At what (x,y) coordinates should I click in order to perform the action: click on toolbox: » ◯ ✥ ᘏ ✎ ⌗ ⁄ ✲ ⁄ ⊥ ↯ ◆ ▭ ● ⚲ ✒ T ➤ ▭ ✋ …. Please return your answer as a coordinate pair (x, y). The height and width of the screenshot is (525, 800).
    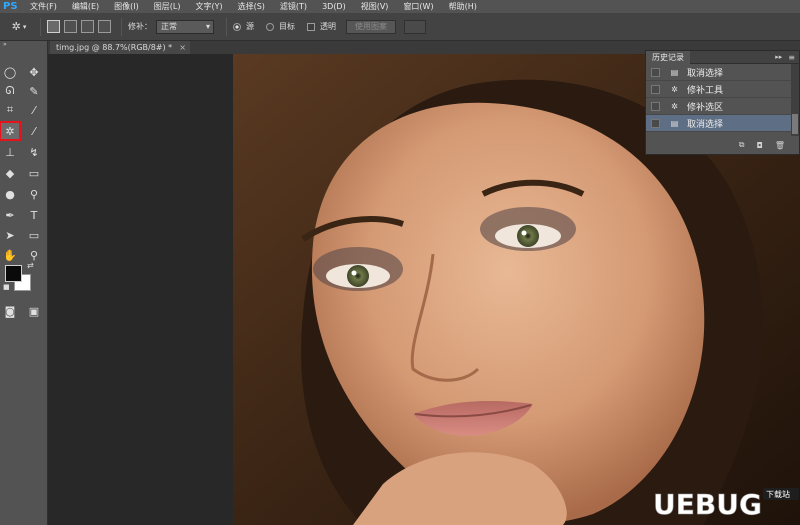
    Looking at the image, I should click on (24, 283).